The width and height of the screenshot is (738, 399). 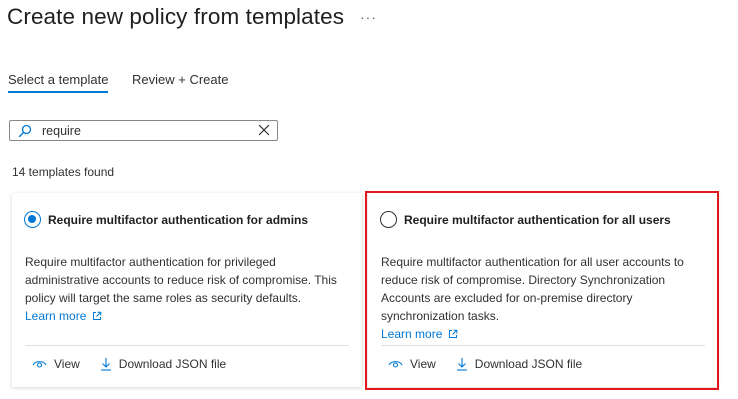 I want to click on search-icon, so click(x=25, y=131).